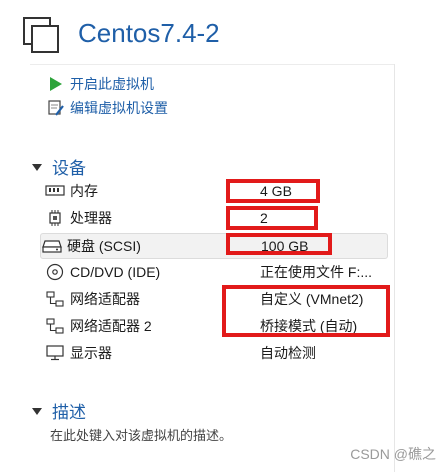 This screenshot has width=446, height=472. Describe the element at coordinates (84, 191) in the screenshot. I see `device-name: 内存` at that location.